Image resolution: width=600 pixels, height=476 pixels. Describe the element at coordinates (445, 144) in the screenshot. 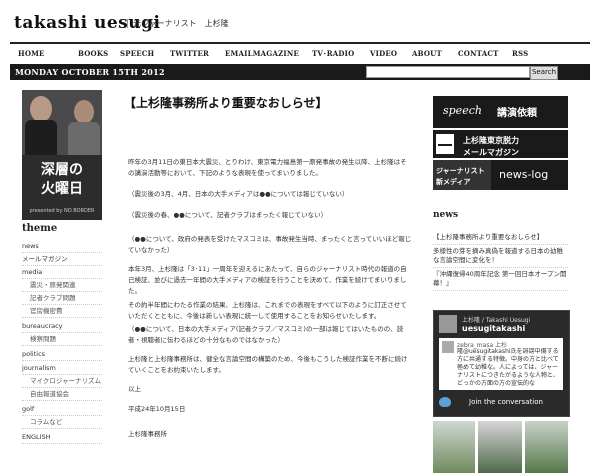

I see `mail-icon` at that location.